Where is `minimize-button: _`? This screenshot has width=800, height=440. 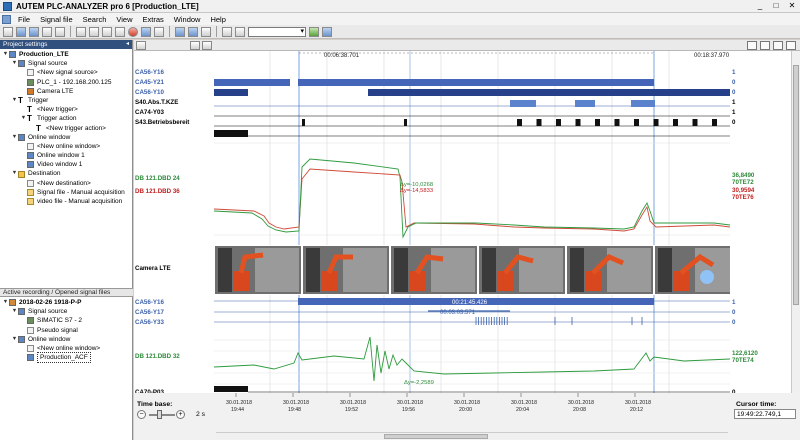 minimize-button: _ is located at coordinates (760, 6).